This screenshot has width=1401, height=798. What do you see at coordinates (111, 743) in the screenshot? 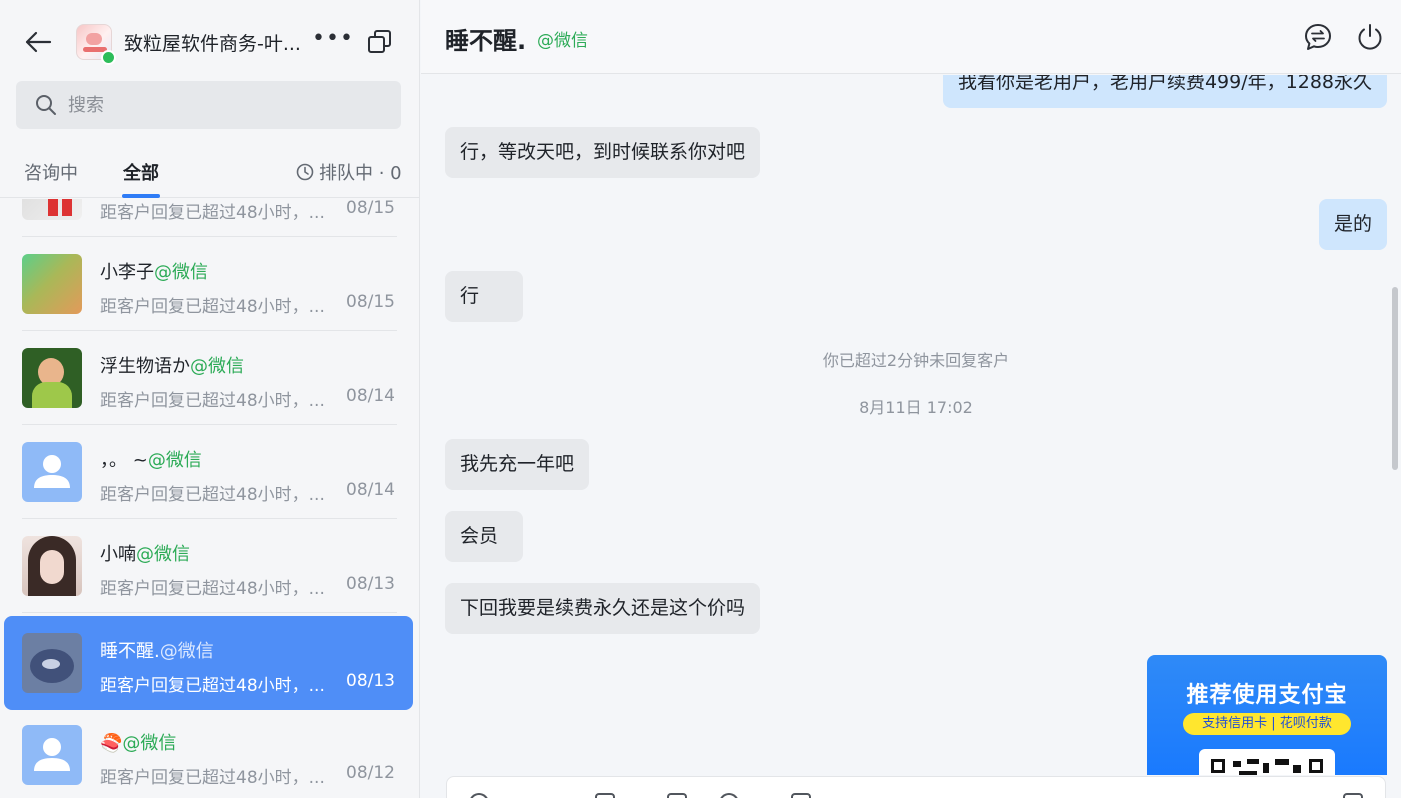
I see `contact-name: 🍣` at bounding box center [111, 743].